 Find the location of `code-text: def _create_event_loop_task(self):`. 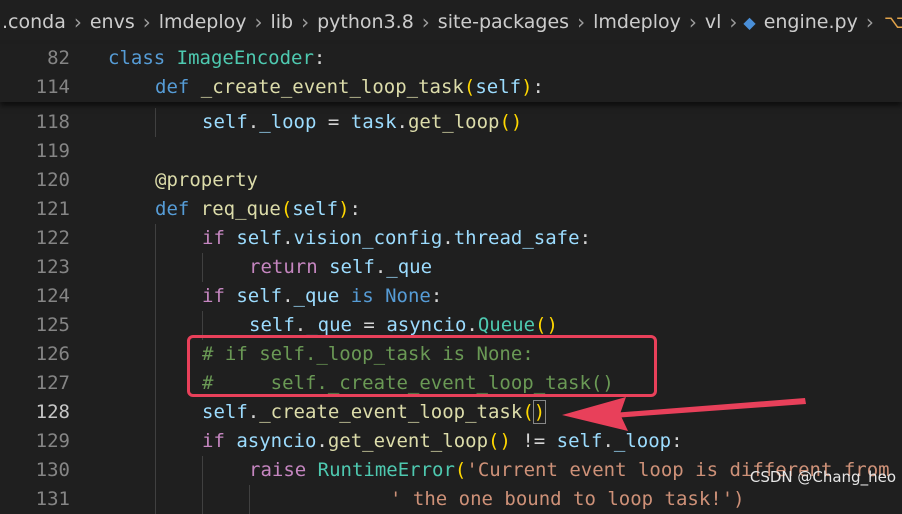

code-text: def _create_event_loop_task(self): is located at coordinates (349, 87).